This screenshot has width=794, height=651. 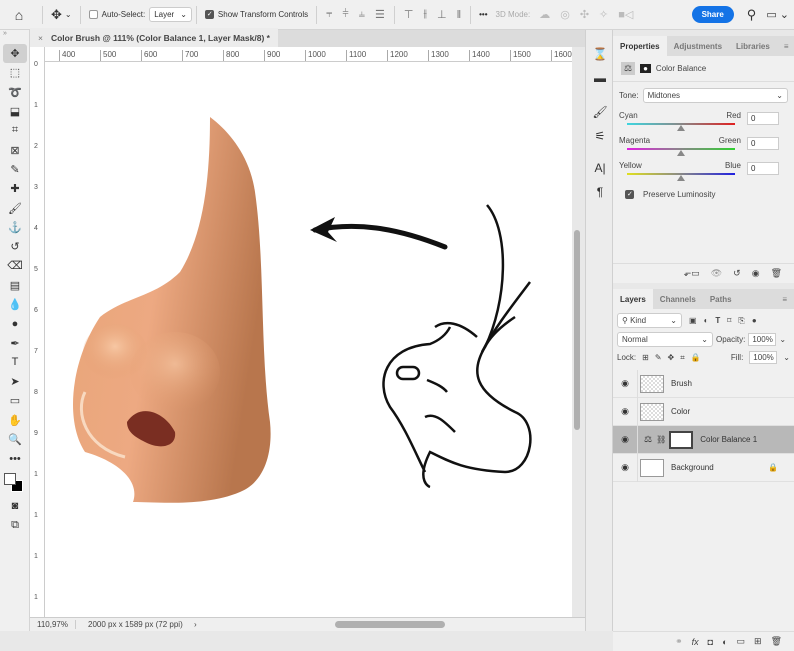 What do you see at coordinates (786, 357) in the screenshot?
I see `fill-dropdown: ⌄` at bounding box center [786, 357].